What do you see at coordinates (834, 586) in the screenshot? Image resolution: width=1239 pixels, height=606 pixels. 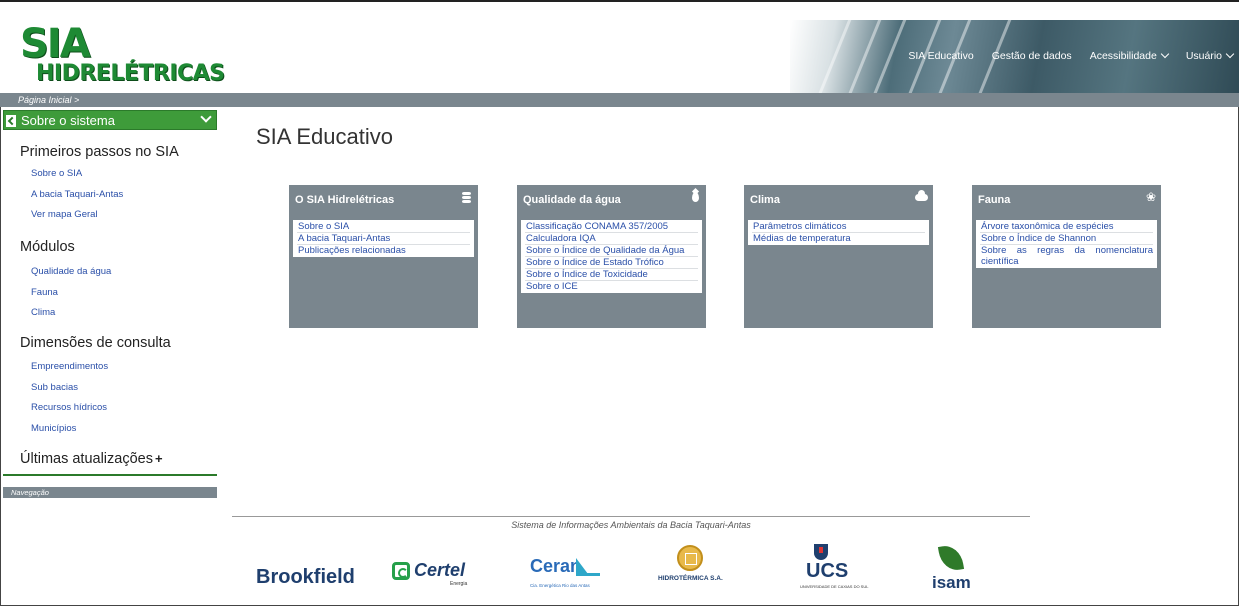 I see `ucs-sub: UNIVERSIDADE DE CAXIAS DO SUL` at bounding box center [834, 586].